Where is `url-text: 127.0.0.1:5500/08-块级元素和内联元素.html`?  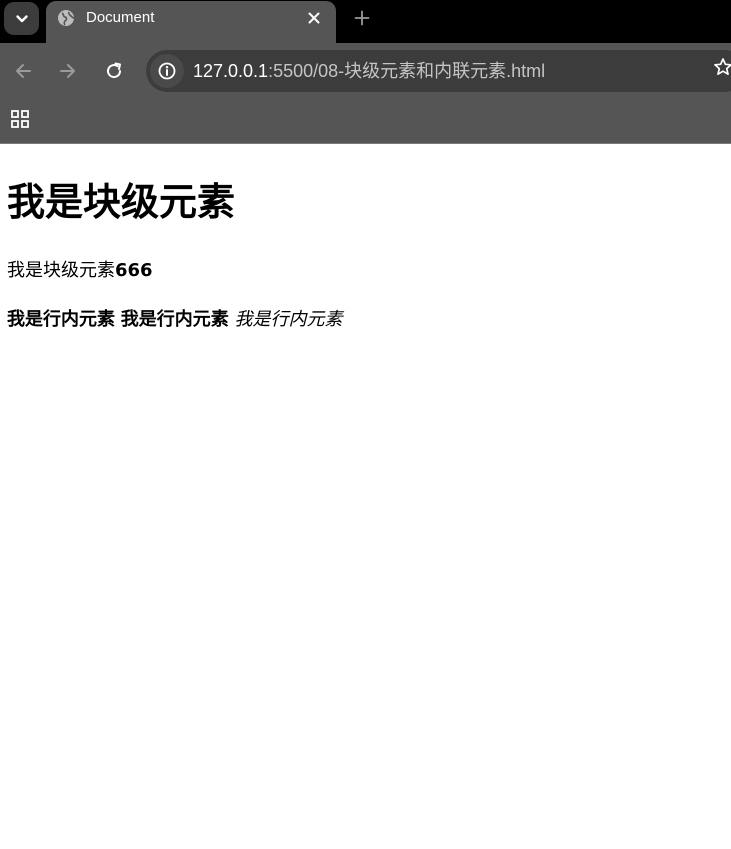 url-text: 127.0.0.1:5500/08-块级元素和内联元素.html is located at coordinates (369, 71).